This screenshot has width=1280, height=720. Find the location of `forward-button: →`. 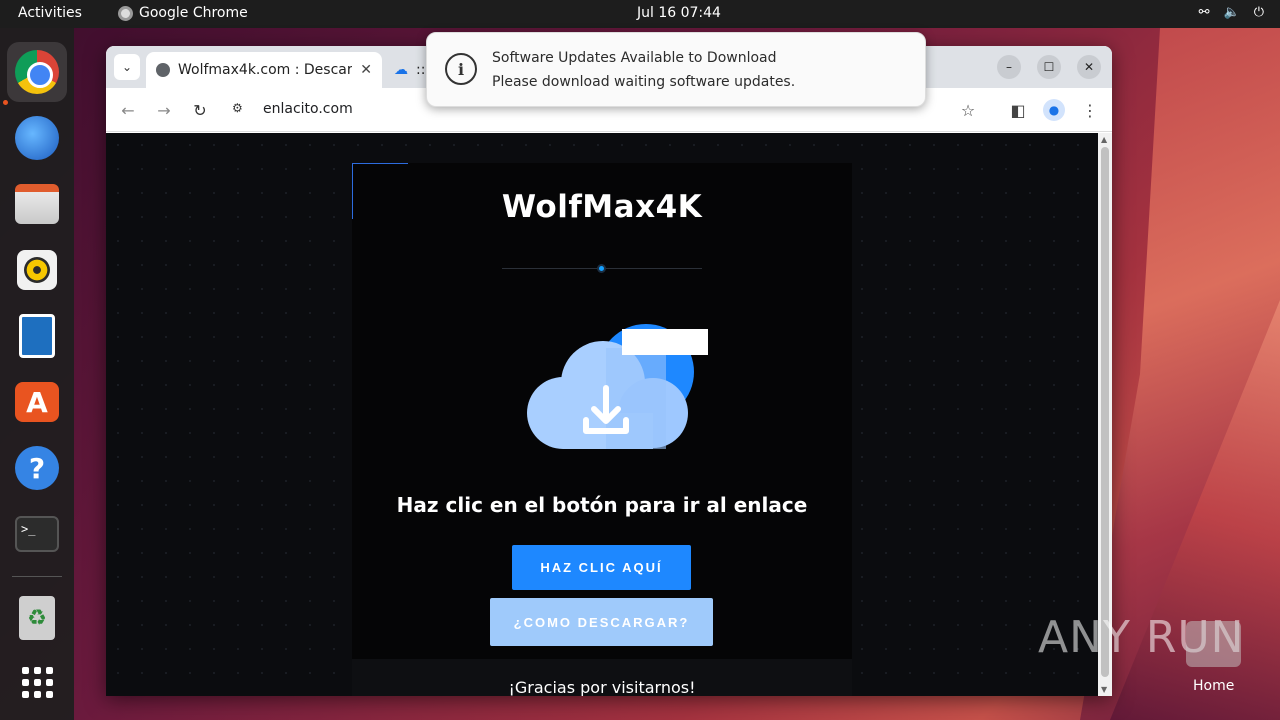

forward-button: → is located at coordinates (164, 110).